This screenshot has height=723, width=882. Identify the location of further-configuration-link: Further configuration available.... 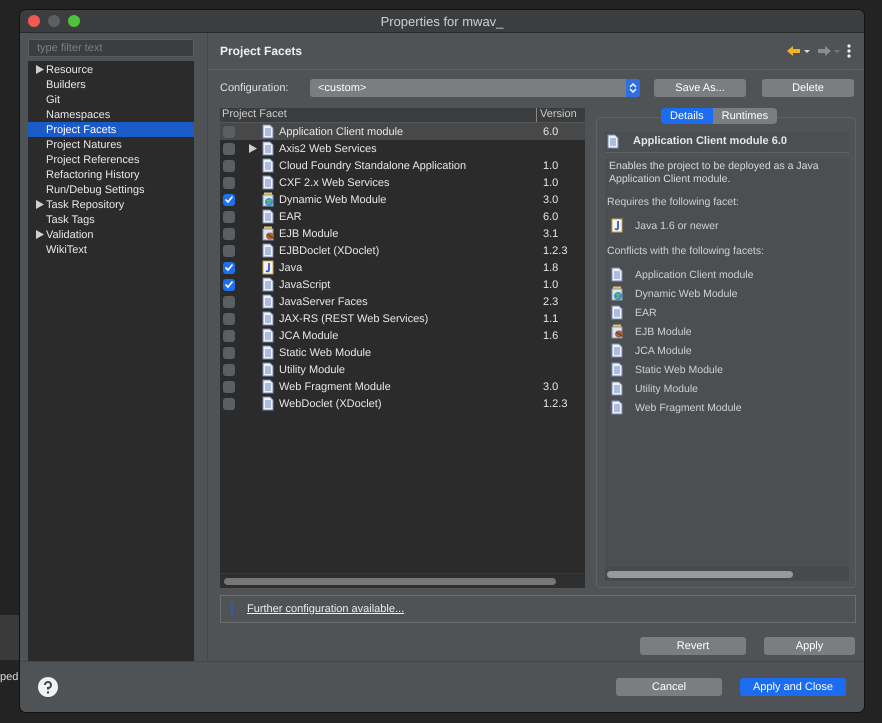
(325, 609).